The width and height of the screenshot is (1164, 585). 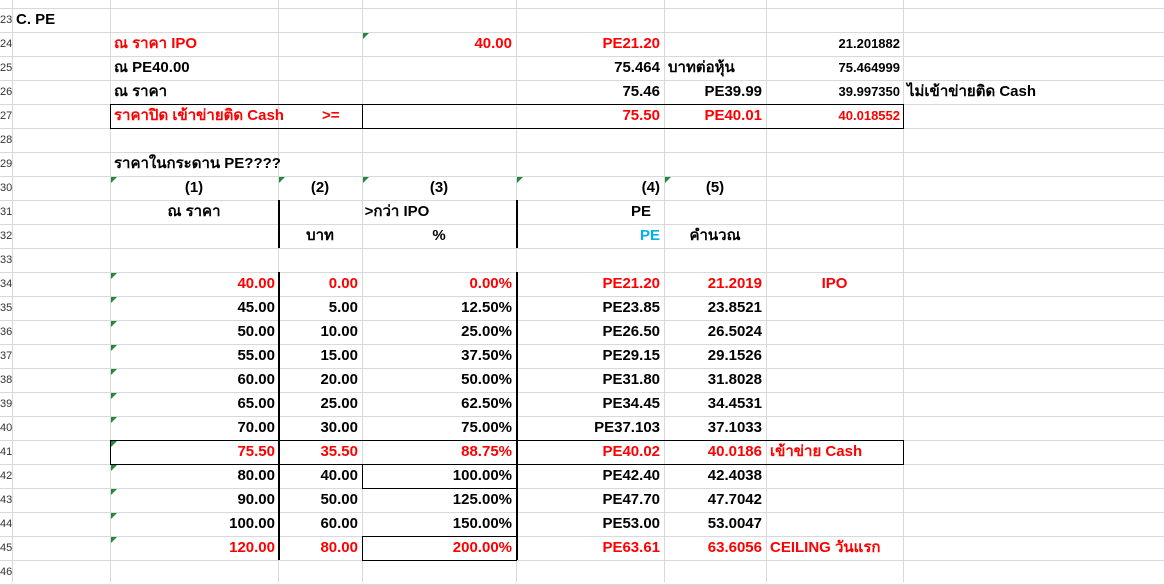 I want to click on header-pe: PE, so click(x=641, y=212).